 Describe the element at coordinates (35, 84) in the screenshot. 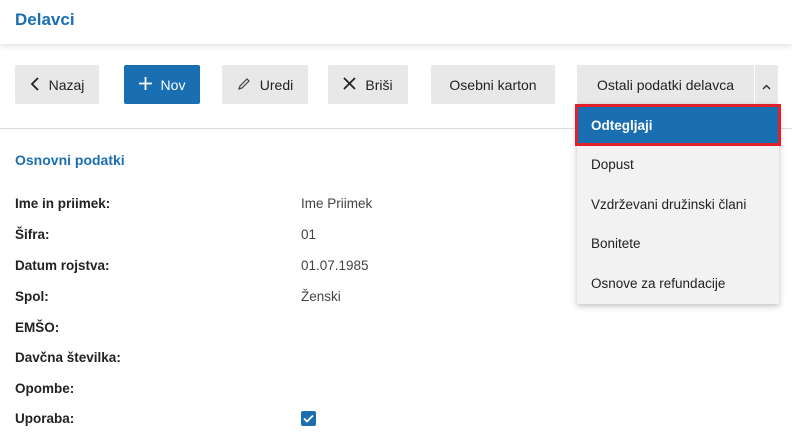

I see `chevron-left-icon` at that location.